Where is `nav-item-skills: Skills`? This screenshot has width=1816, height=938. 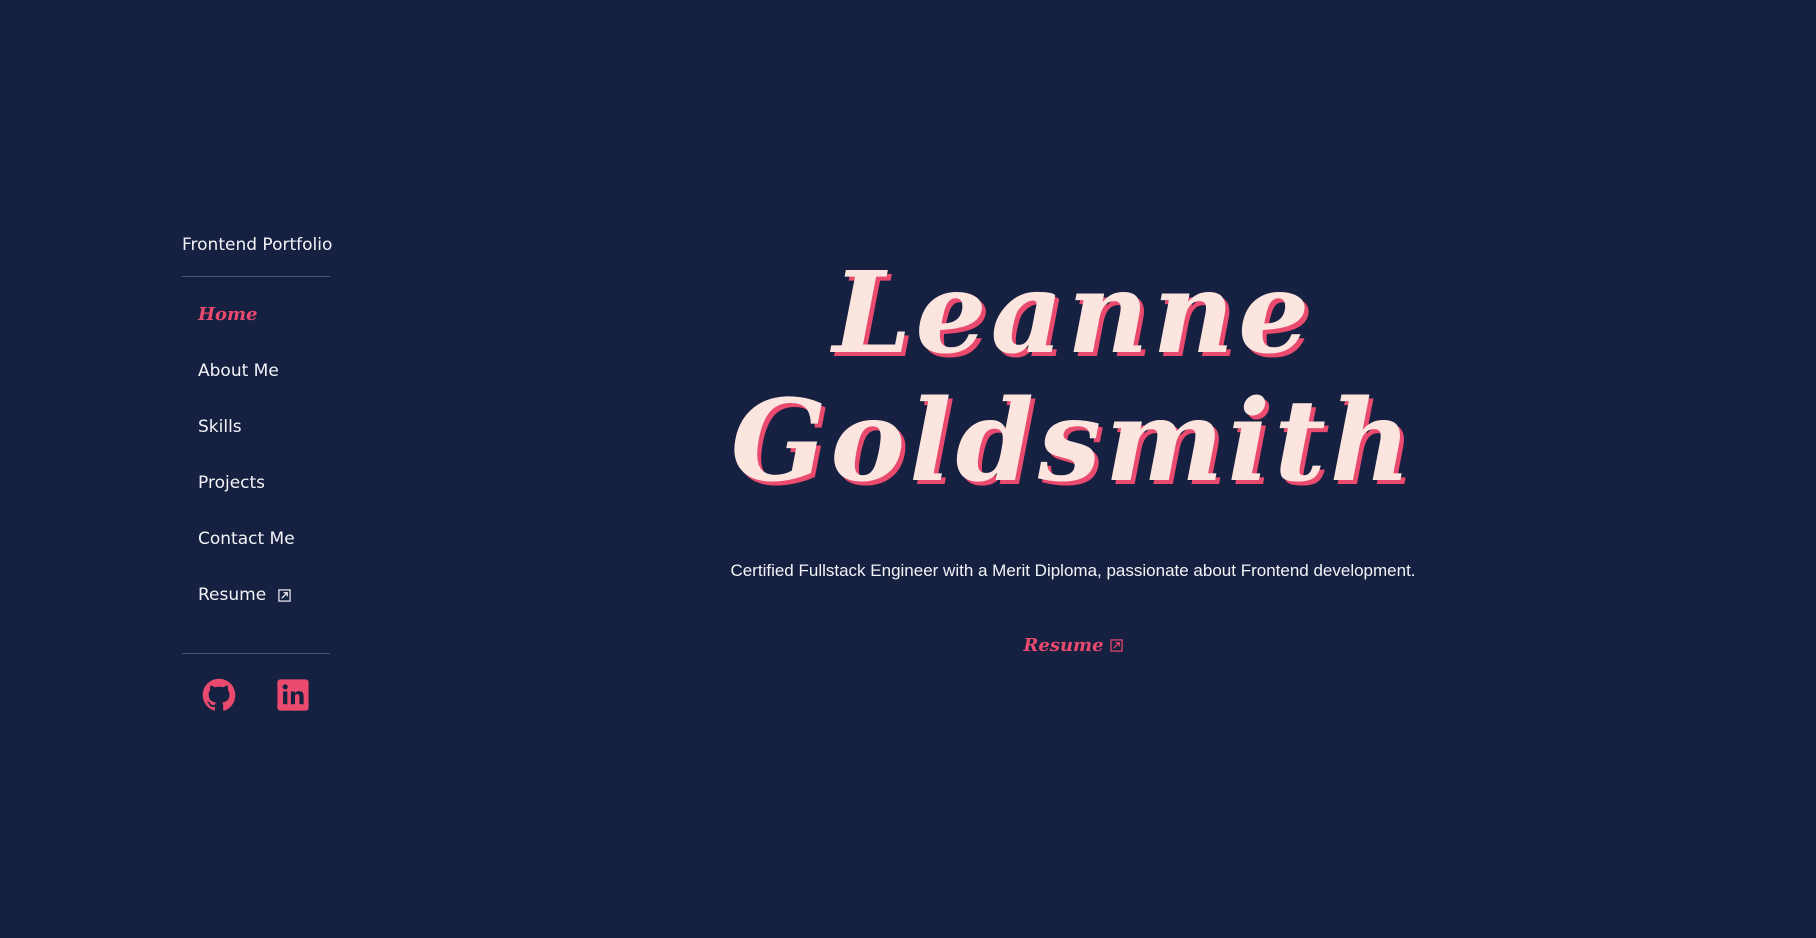 nav-item-skills: Skills is located at coordinates (256, 437).